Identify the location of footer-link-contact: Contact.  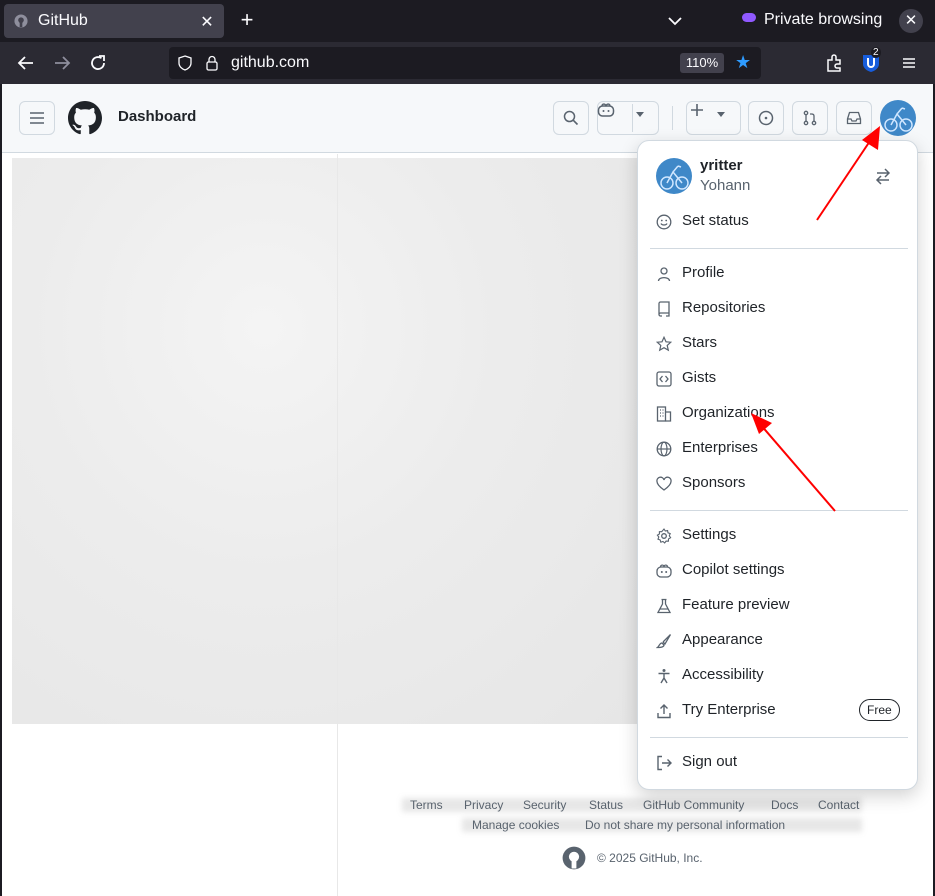
(838, 805).